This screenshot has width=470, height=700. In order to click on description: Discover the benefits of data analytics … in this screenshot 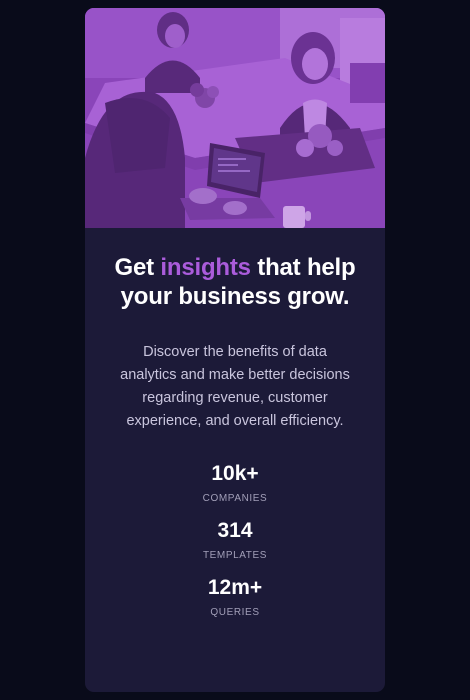, I will do `click(235, 386)`.